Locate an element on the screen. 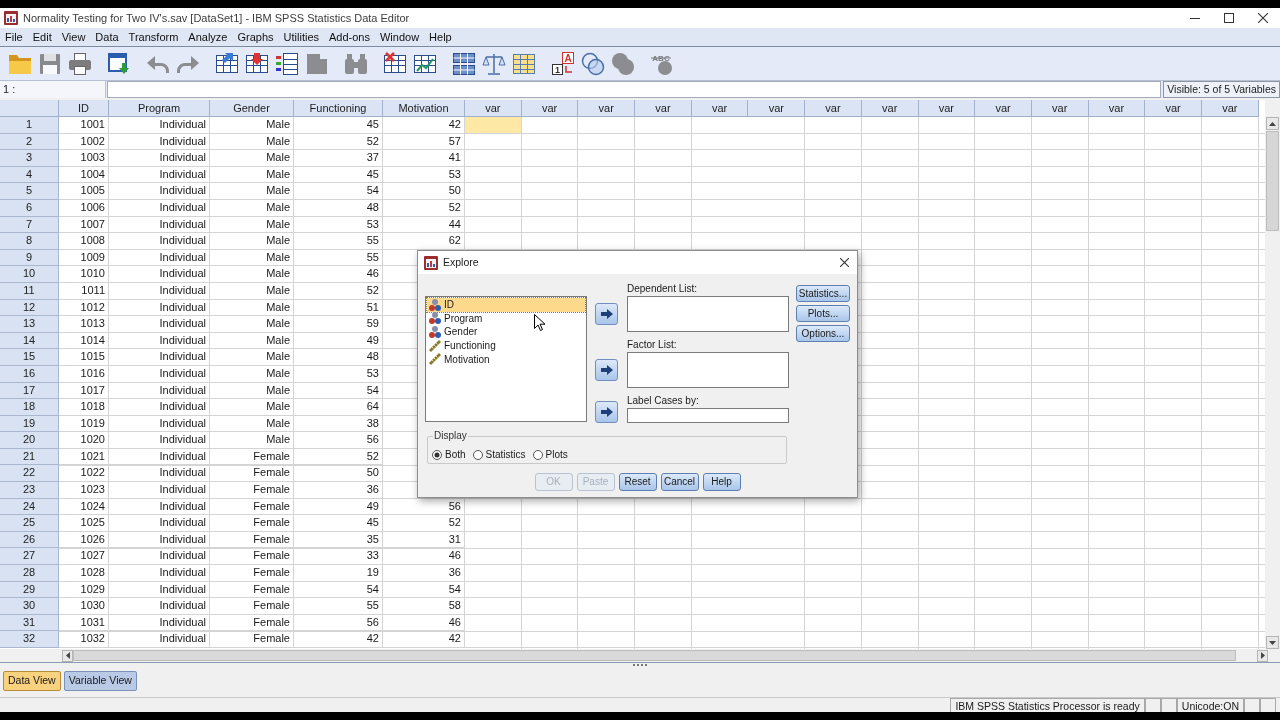 This screenshot has width=1280, height=720. table-cell: 1018 is located at coordinates (84, 407).